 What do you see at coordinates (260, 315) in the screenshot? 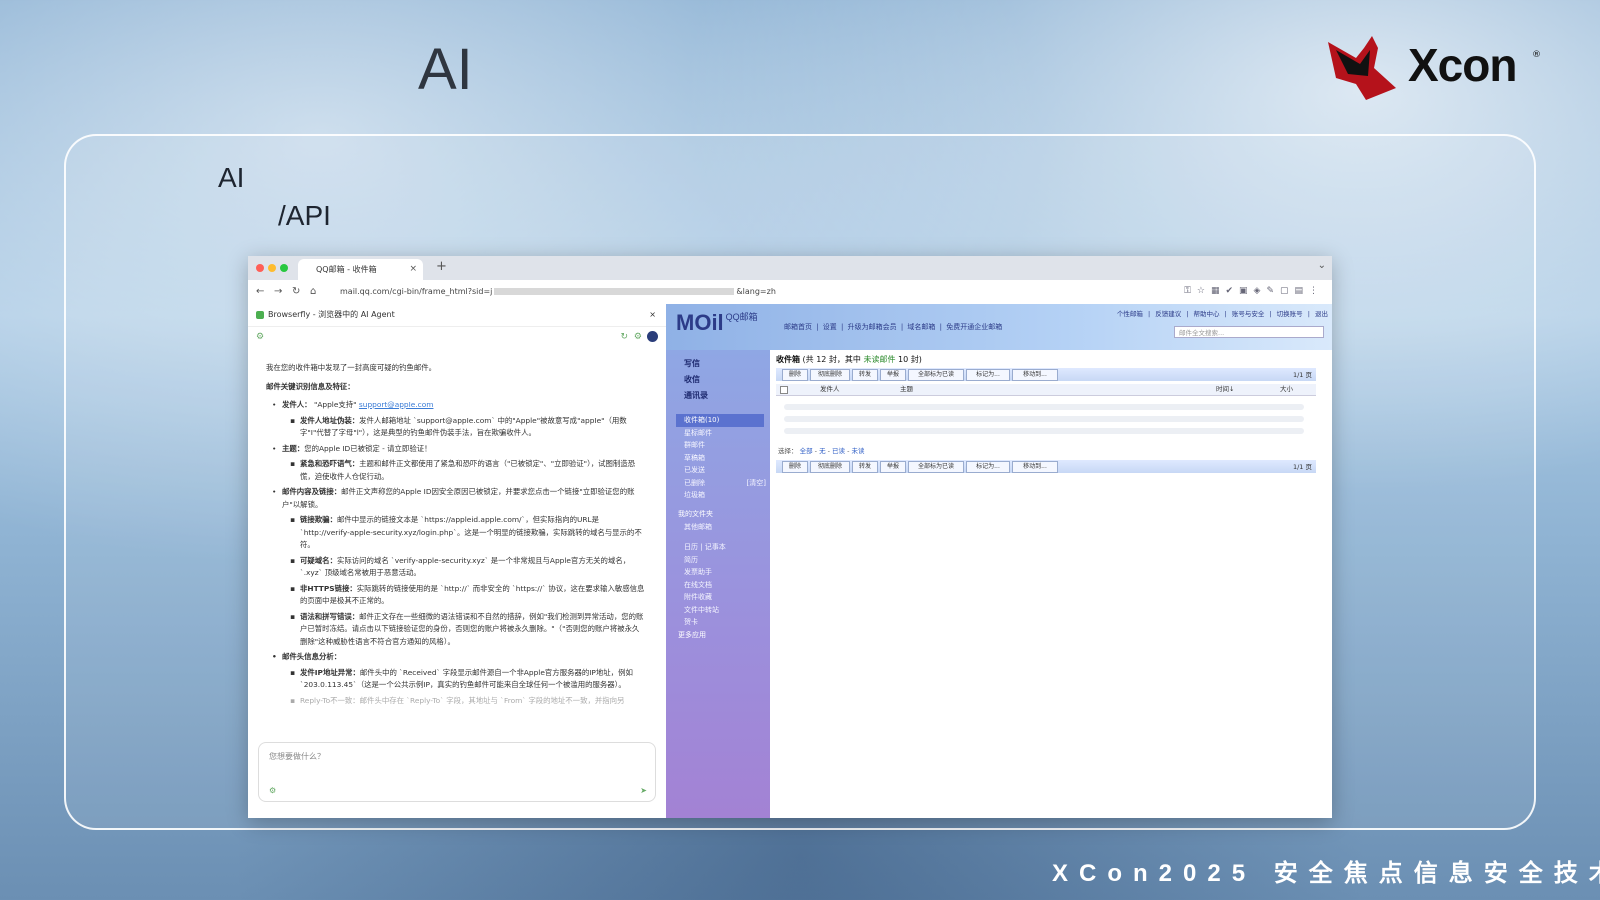
I see `browserfly-logo-icon` at bounding box center [260, 315].